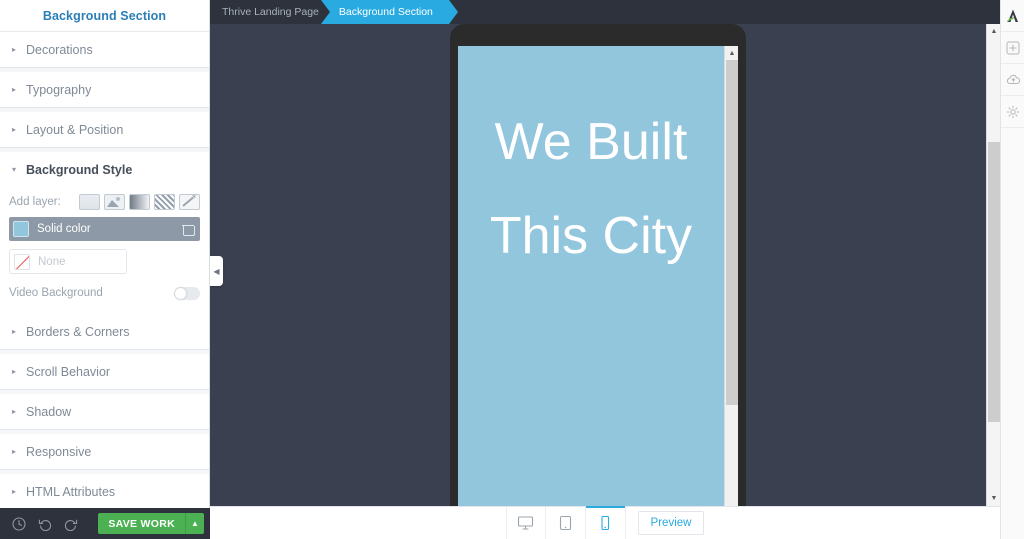 Image resolution: width=1024 pixels, height=539 pixels. Describe the element at coordinates (45, 523) in the screenshot. I see `undo-icon` at that location.